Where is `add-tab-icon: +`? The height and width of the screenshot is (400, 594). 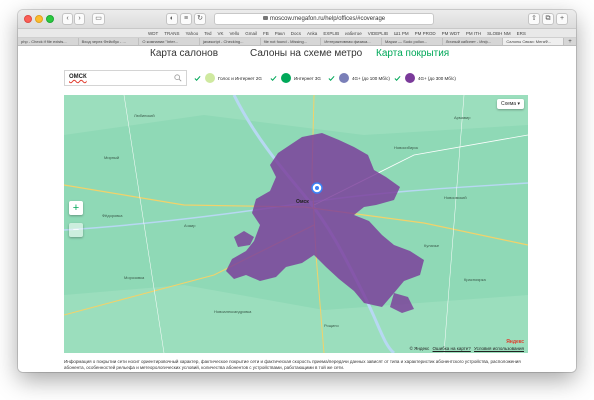
add-tab-icon: + is located at coordinates (570, 41).